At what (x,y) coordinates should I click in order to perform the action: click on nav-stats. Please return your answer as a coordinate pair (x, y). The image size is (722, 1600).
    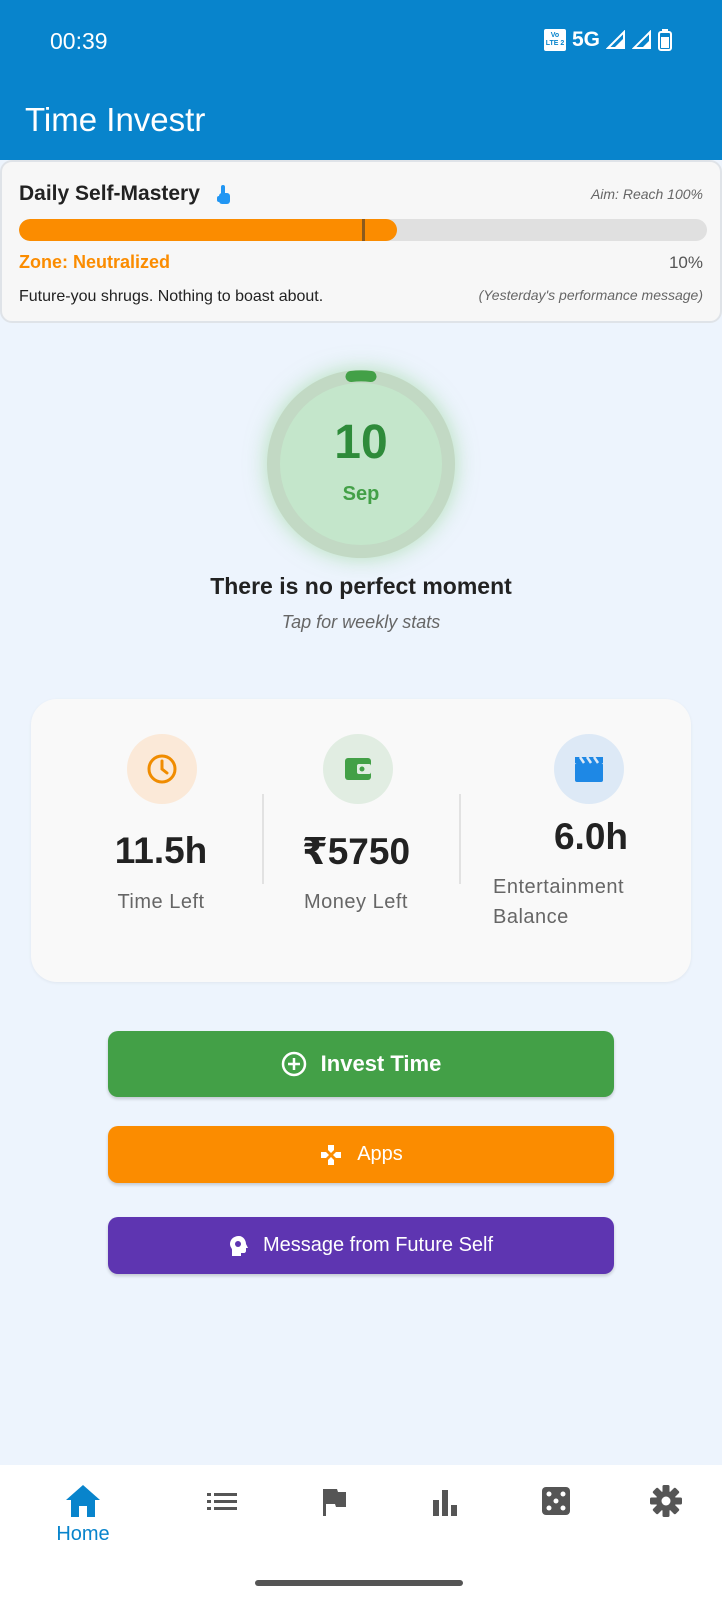
    Looking at the image, I should click on (445, 1523).